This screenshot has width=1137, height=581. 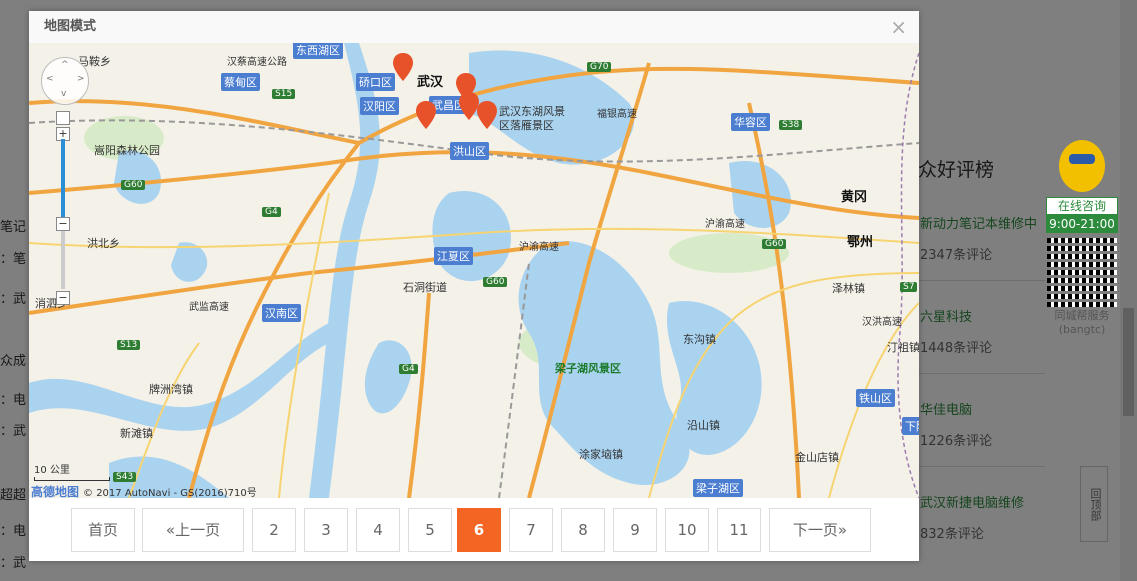 What do you see at coordinates (430, 82) in the screenshot?
I see `map-city-label: 武汉` at bounding box center [430, 82].